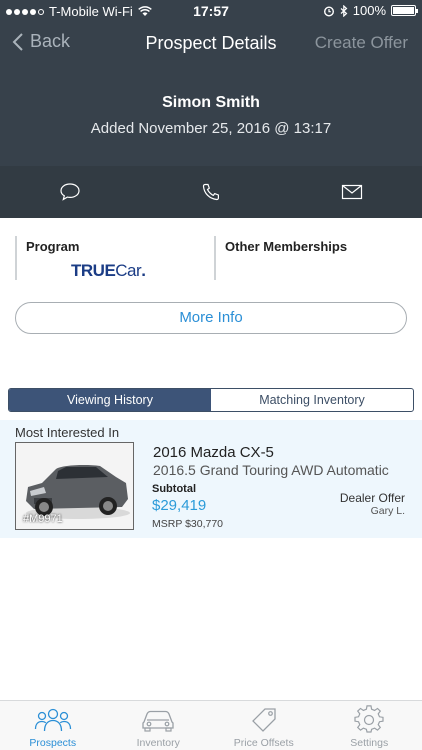  Describe the element at coordinates (53, 743) in the screenshot. I see `tab-label: Prospects` at that location.